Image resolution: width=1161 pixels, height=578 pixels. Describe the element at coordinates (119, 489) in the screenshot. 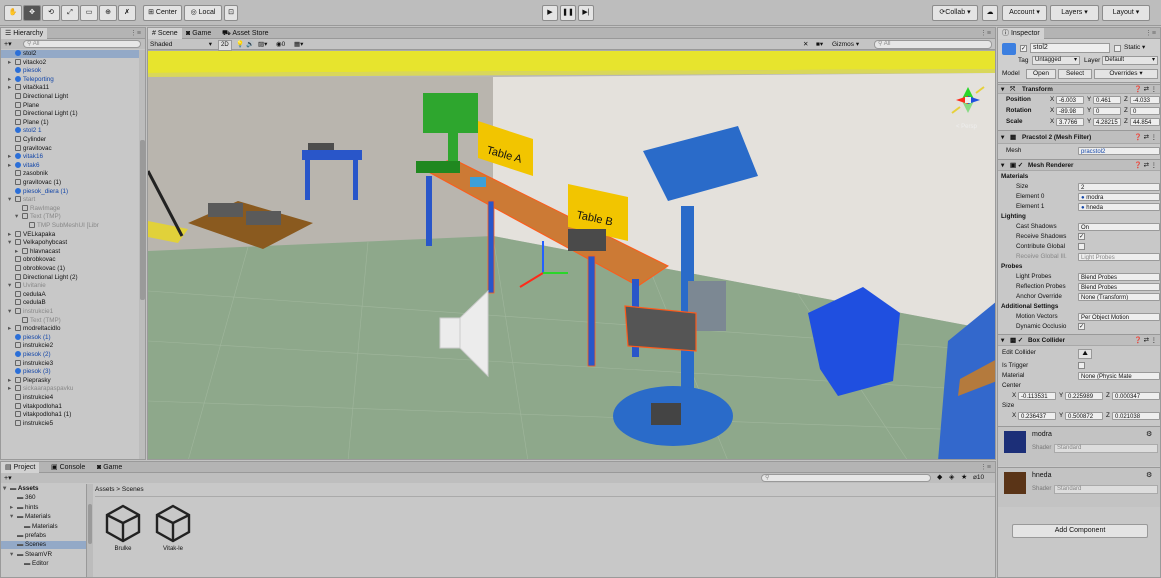

I see `project-breadcrumb: Assets > Scenes` at that location.